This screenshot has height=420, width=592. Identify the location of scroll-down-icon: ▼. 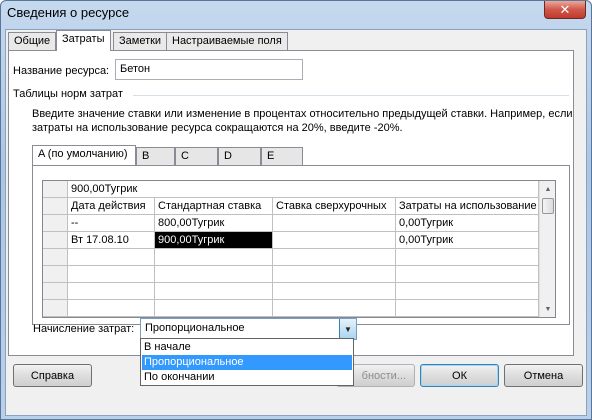
(547, 309).